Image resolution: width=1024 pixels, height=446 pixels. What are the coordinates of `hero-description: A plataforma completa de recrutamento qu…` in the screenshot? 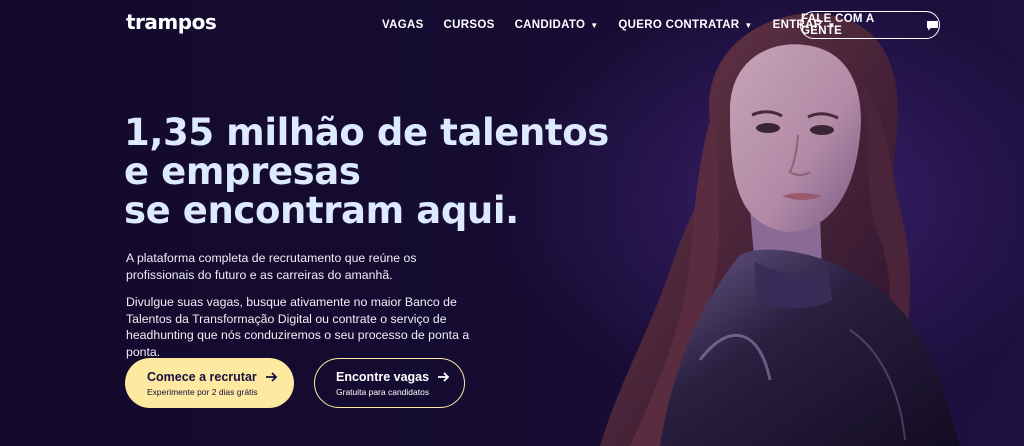 It's located at (271, 266).